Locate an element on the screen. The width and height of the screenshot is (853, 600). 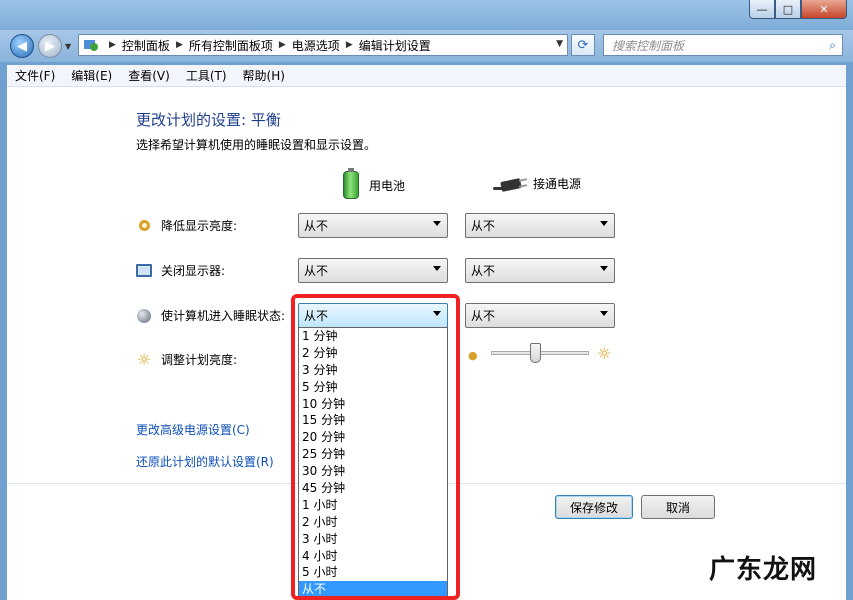
menu-view: 查看(V) is located at coordinates (149, 75).